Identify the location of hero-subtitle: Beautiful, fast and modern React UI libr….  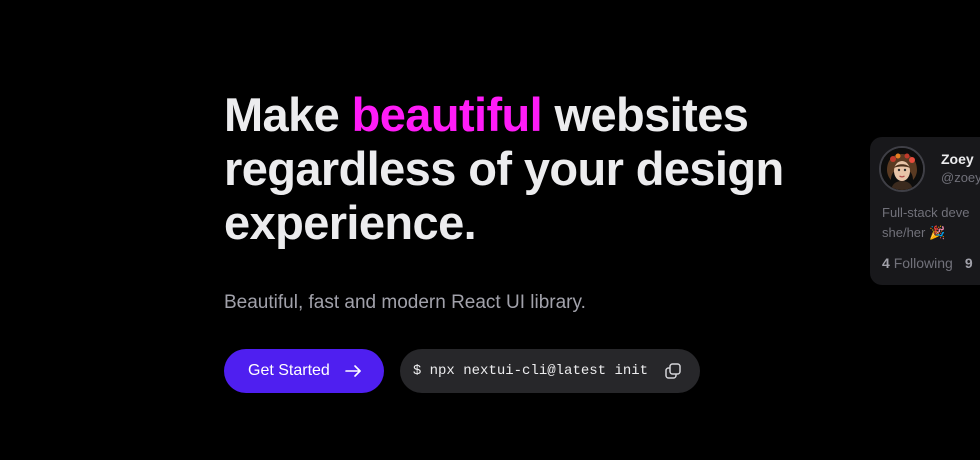
(405, 302).